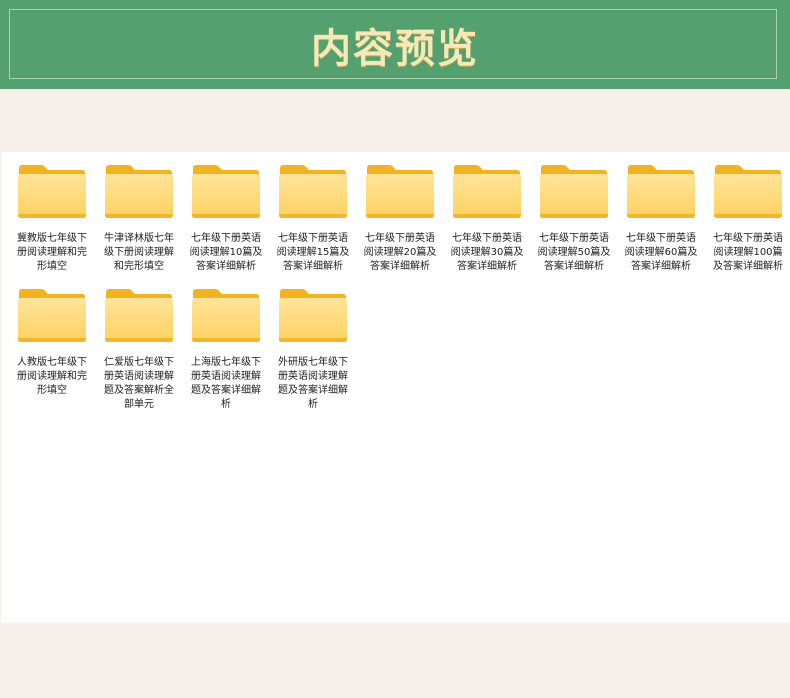  I want to click on folder-item: 冀教版七年级下册阅读理解和完形填空, so click(44, 224).